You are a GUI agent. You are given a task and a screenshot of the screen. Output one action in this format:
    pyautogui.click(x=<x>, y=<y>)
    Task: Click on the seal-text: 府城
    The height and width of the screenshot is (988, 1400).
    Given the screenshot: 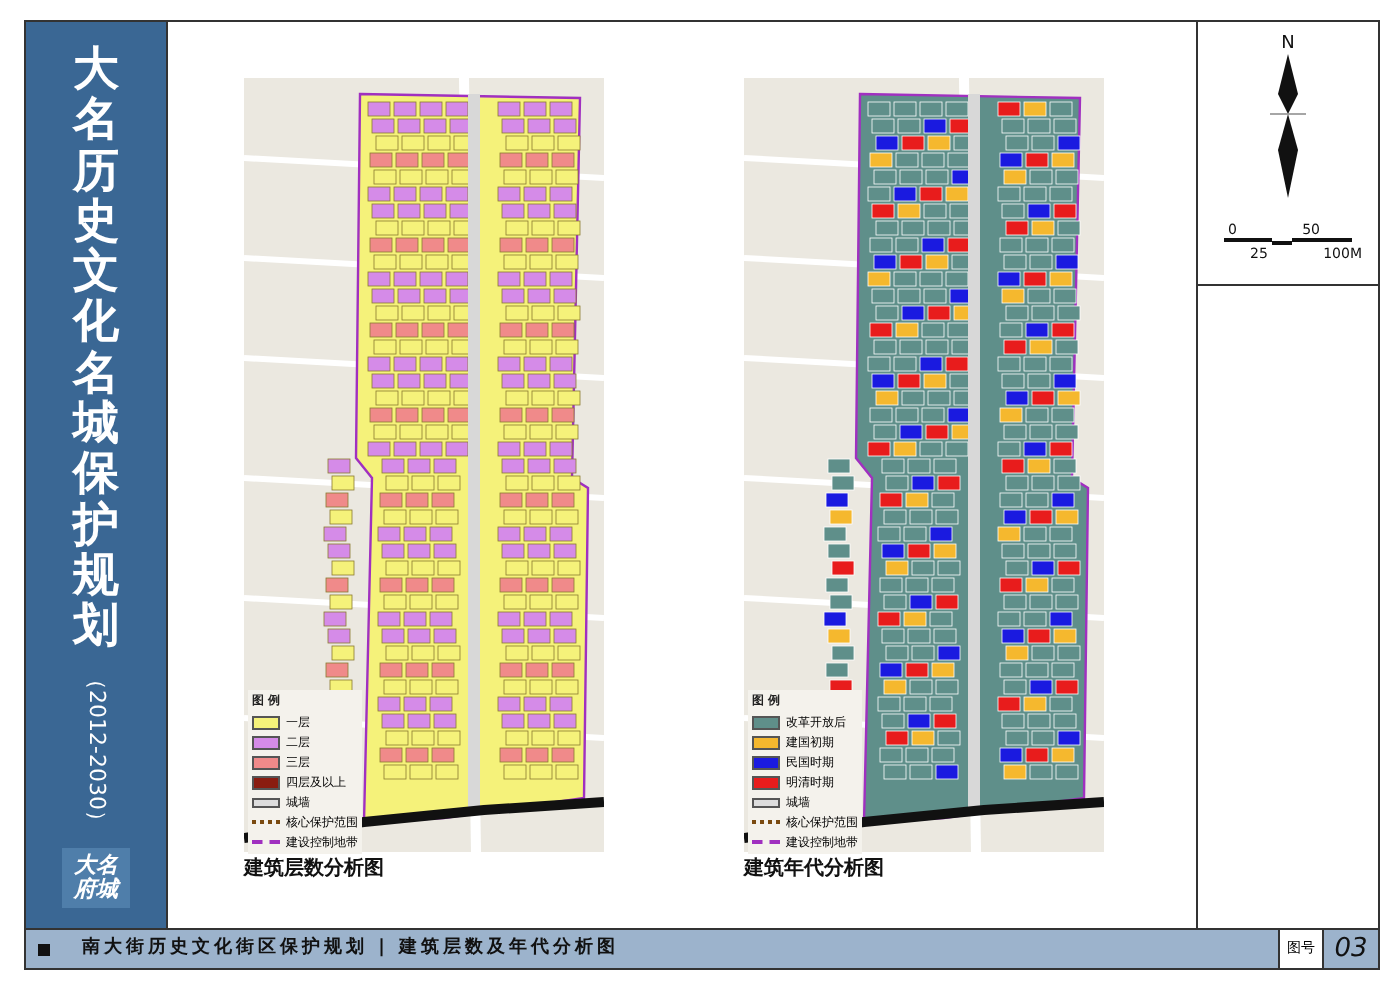 What is the action you would take?
    pyautogui.click(x=96, y=890)
    